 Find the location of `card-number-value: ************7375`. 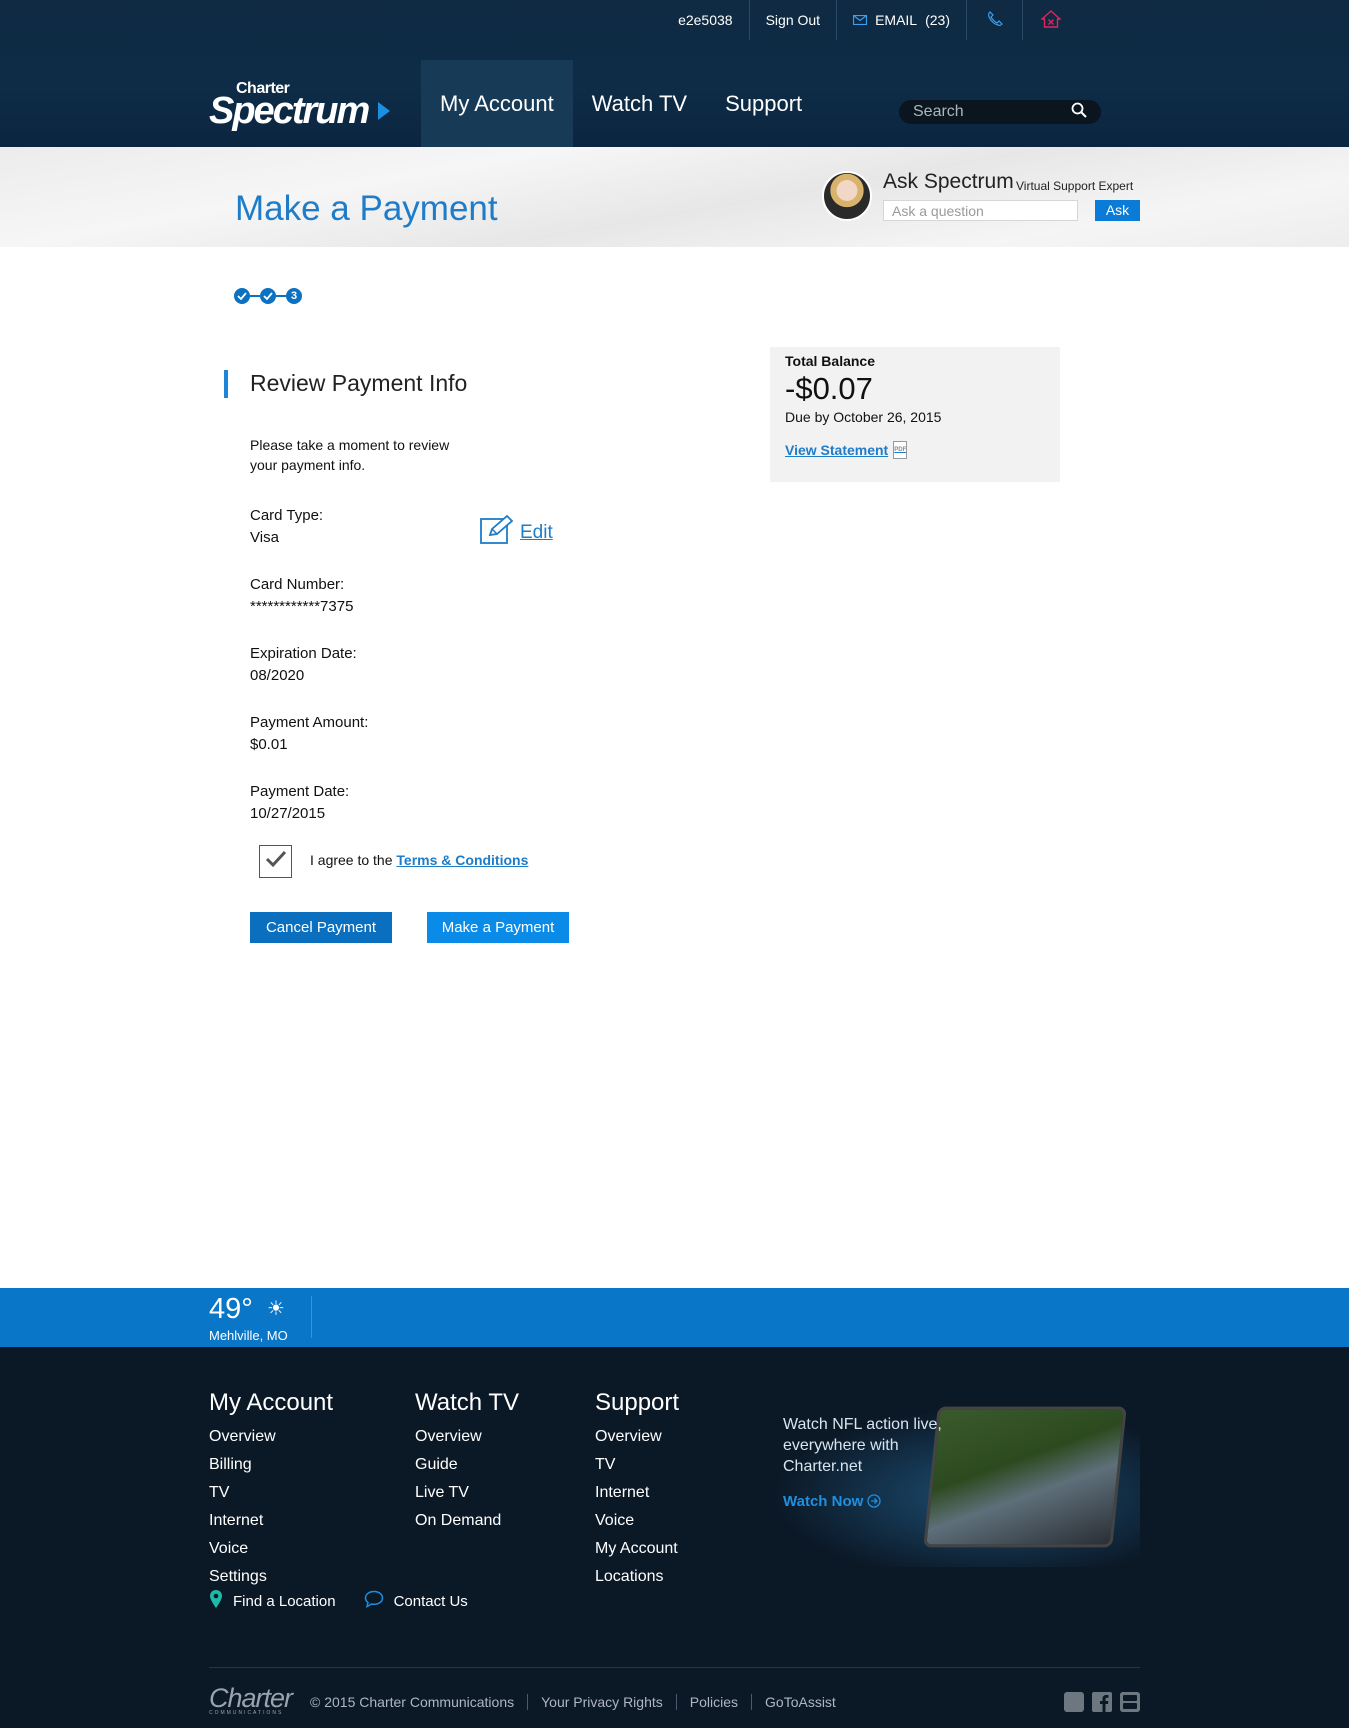

card-number-value: ************7375 is located at coordinates (302, 606).